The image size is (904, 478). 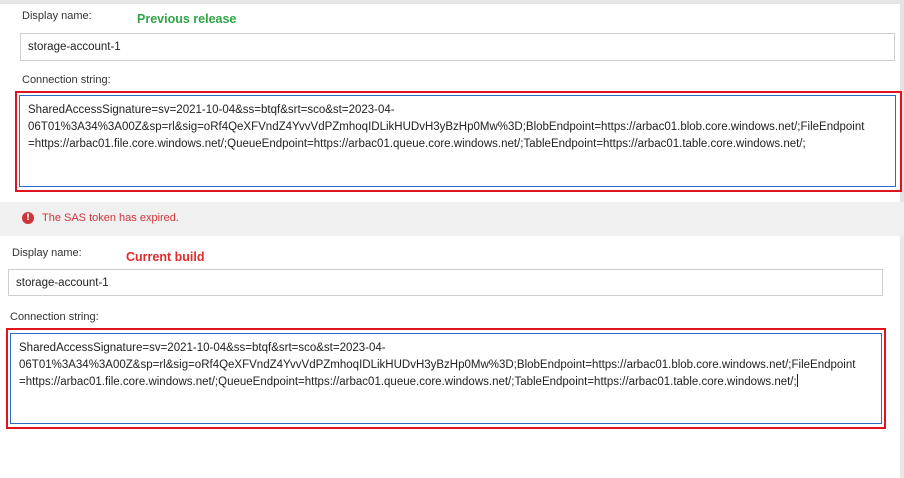 What do you see at coordinates (110, 218) in the screenshot?
I see `error-message: The SAS token has expired.` at bounding box center [110, 218].